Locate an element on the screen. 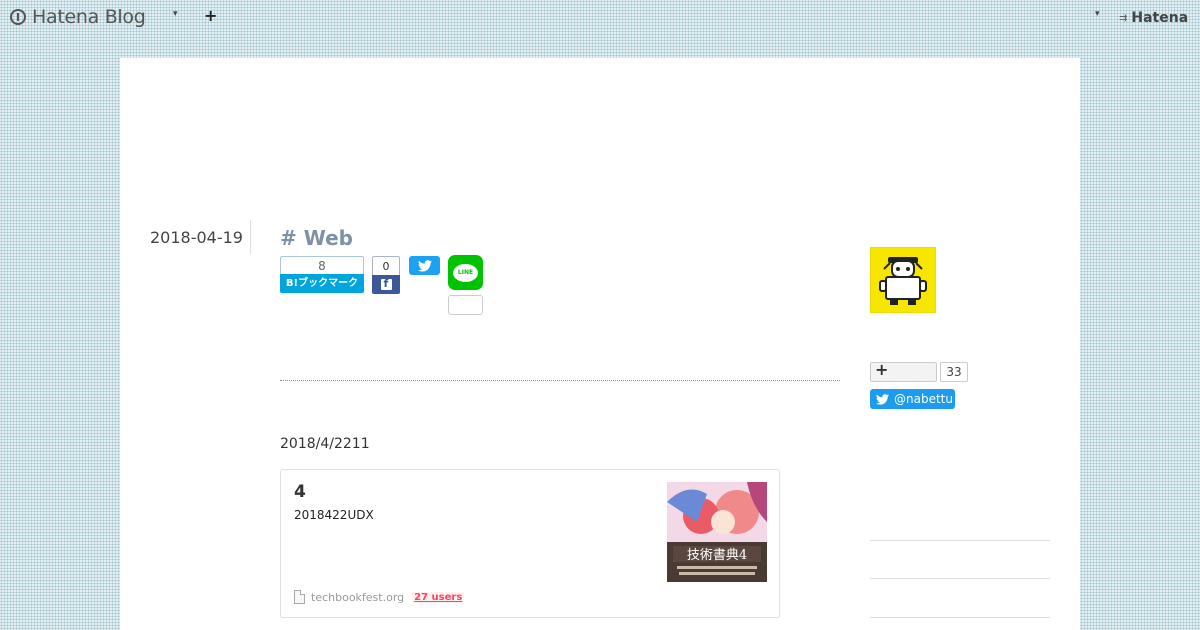 The image size is (1200, 630). add-button: + is located at coordinates (210, 16).